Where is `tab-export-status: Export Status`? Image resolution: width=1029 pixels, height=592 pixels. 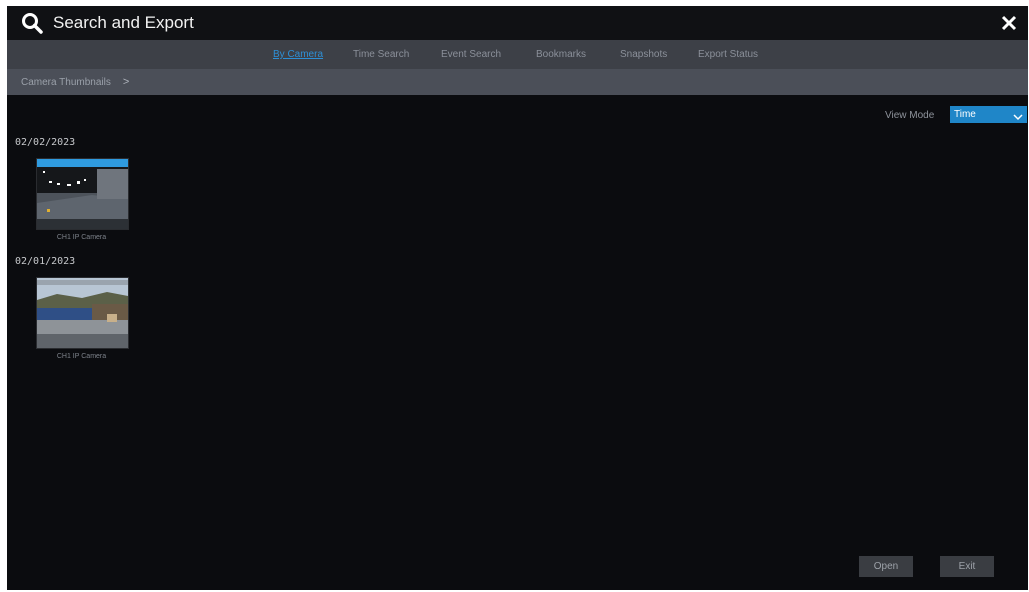 tab-export-status: Export Status is located at coordinates (728, 54).